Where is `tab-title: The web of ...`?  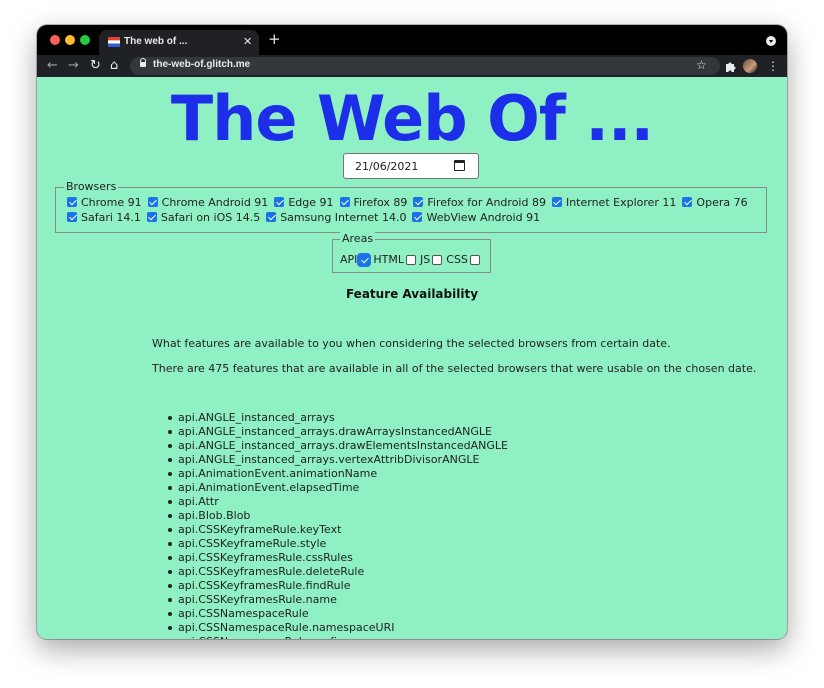 tab-title: The web of ... is located at coordinates (156, 41).